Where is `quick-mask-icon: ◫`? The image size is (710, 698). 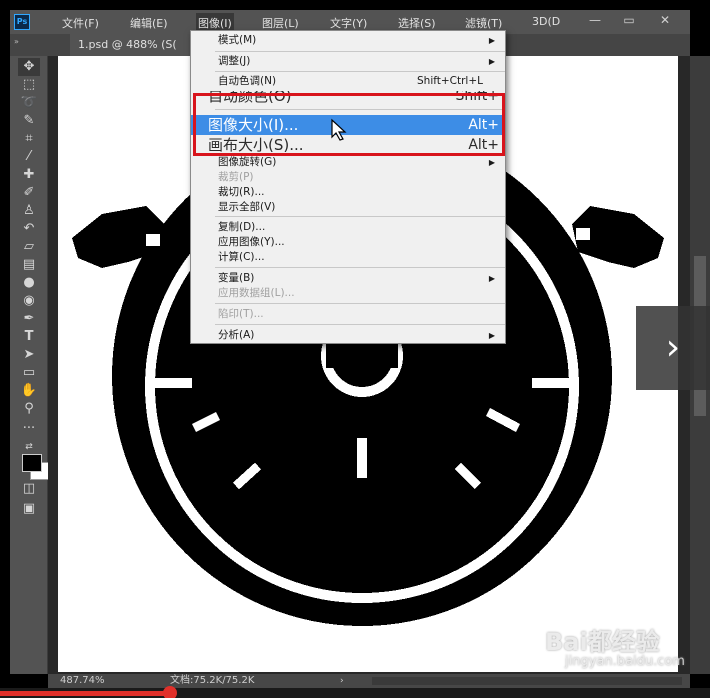
quick-mask-icon: ◫ is located at coordinates (29, 489).